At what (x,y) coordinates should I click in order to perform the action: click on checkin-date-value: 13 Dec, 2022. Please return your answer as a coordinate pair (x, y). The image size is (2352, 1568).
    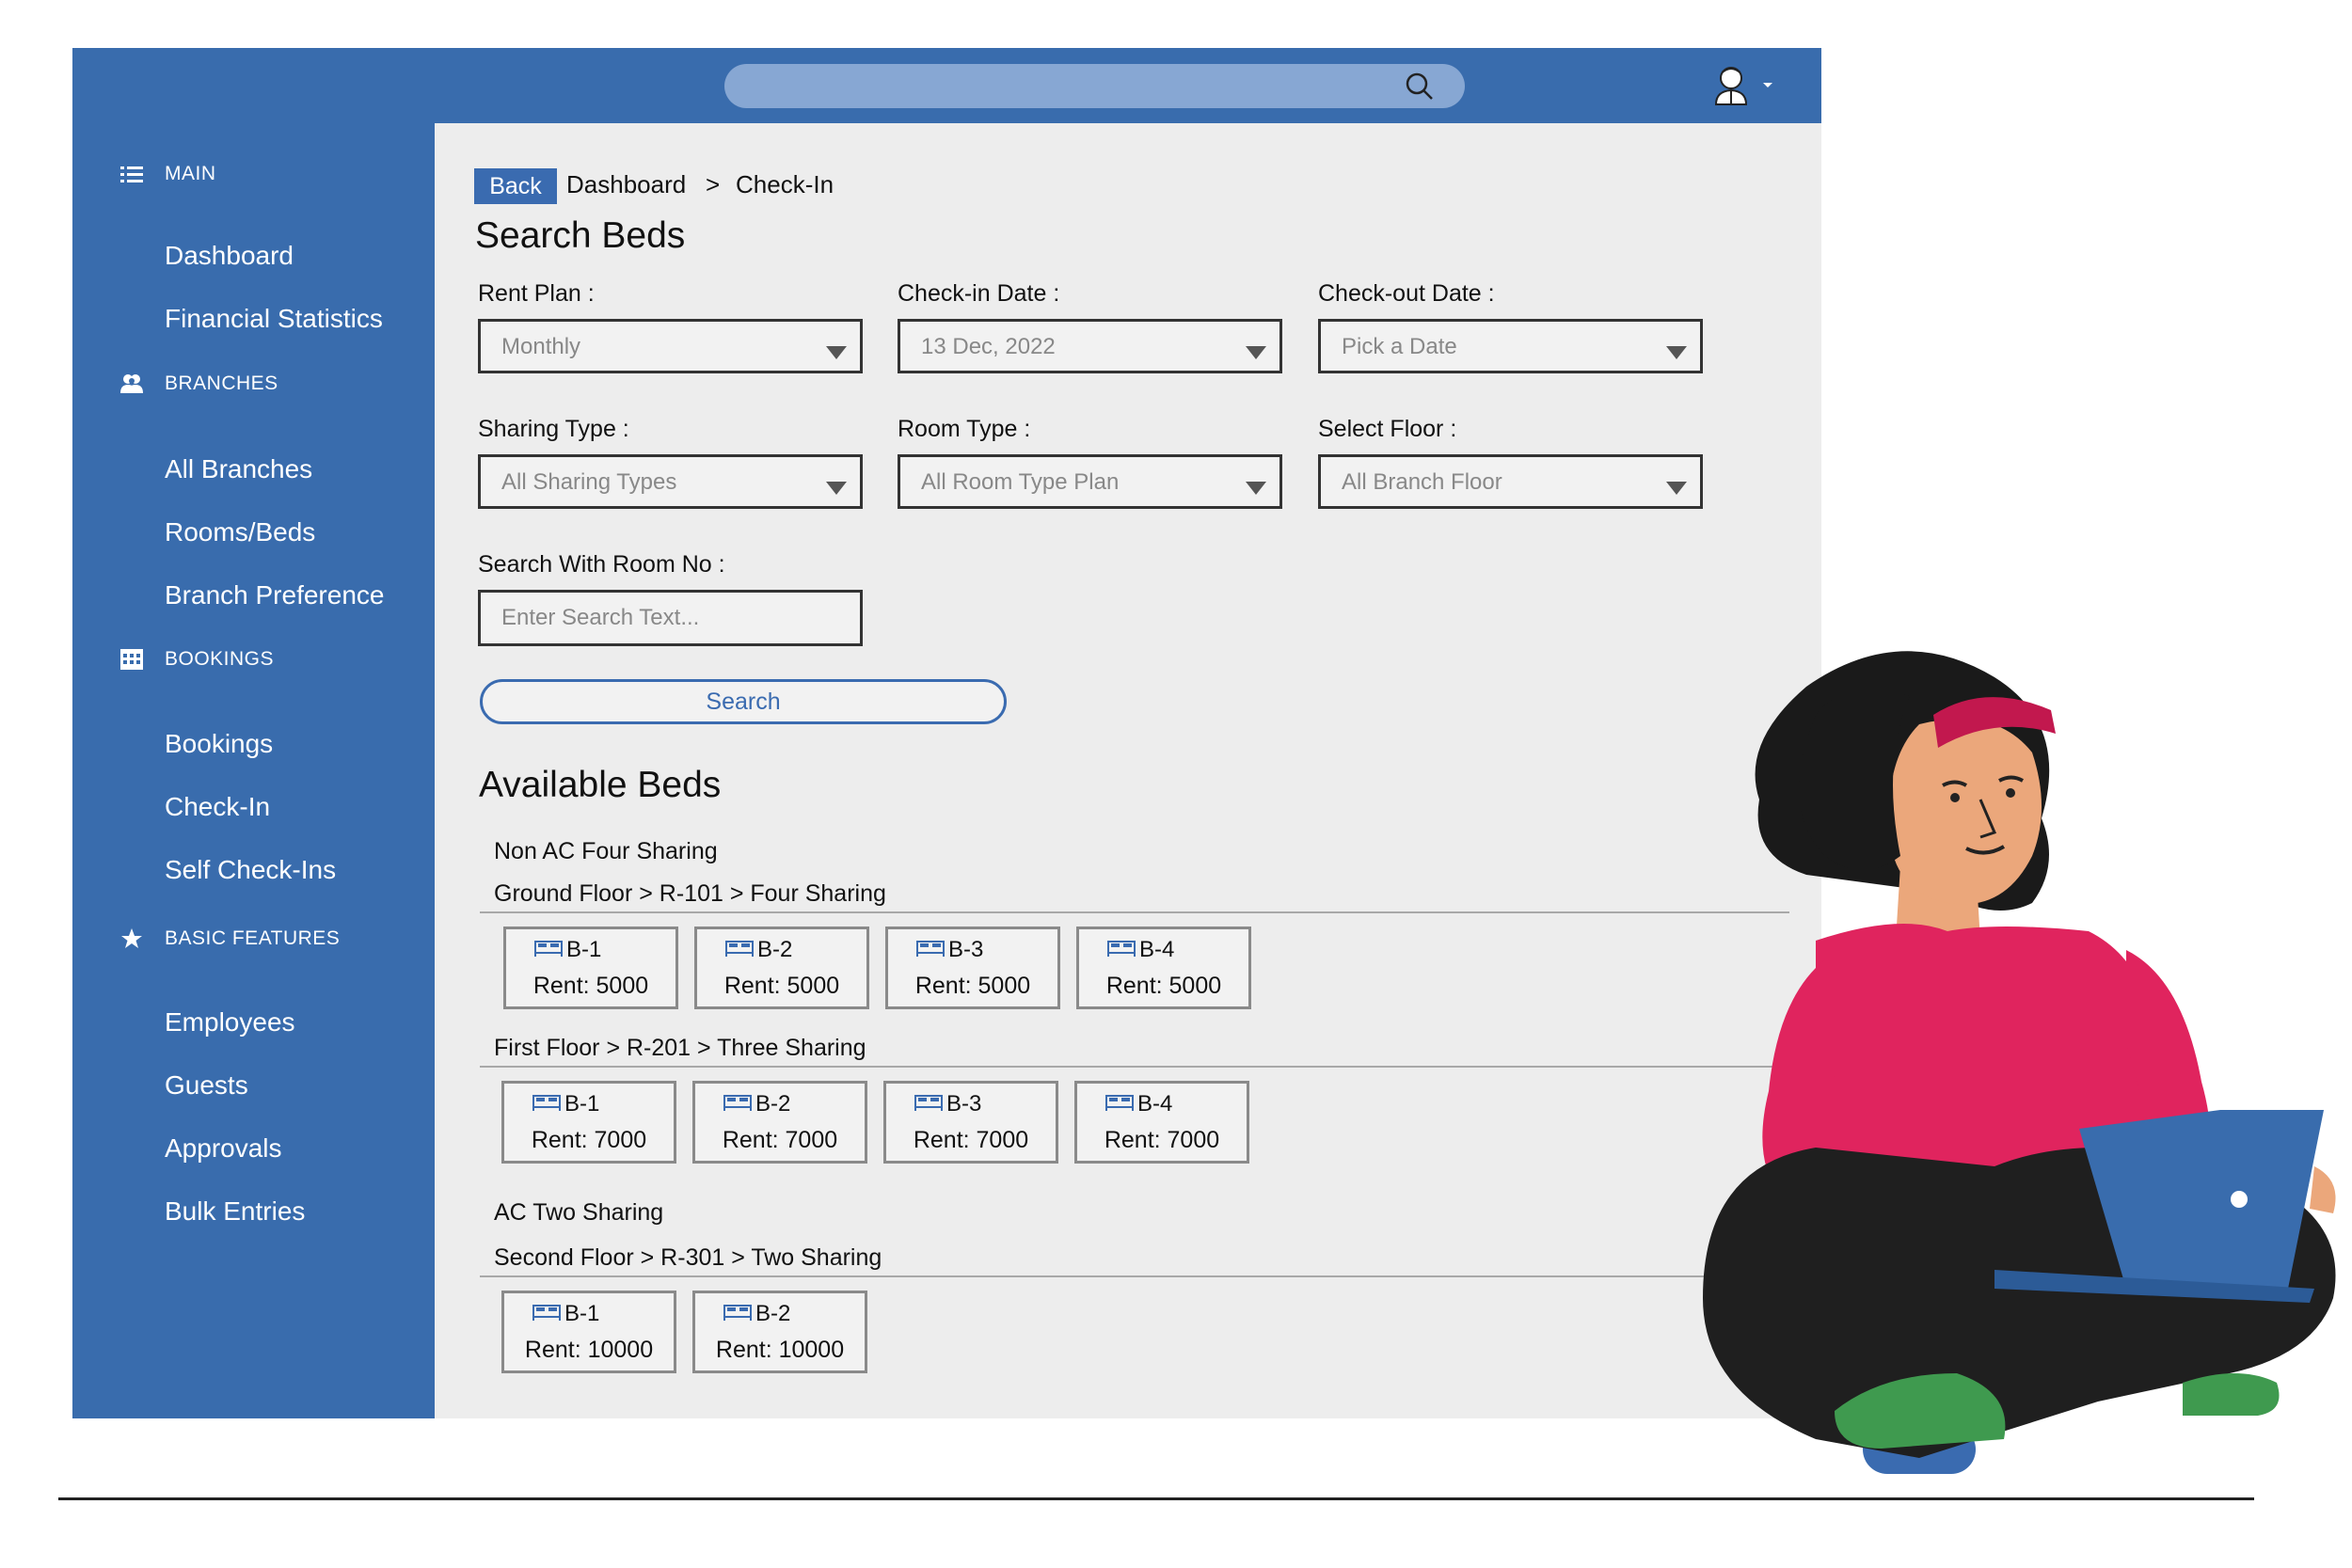
    Looking at the image, I should click on (988, 346).